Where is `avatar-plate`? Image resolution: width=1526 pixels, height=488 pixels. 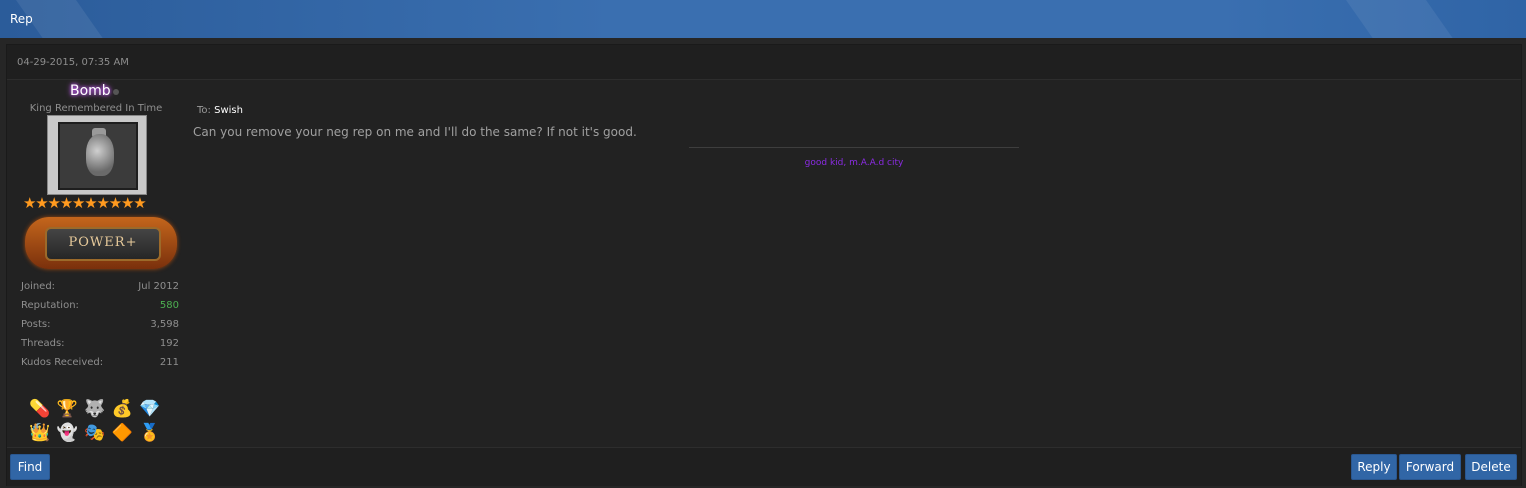 avatar-plate is located at coordinates (98, 156).